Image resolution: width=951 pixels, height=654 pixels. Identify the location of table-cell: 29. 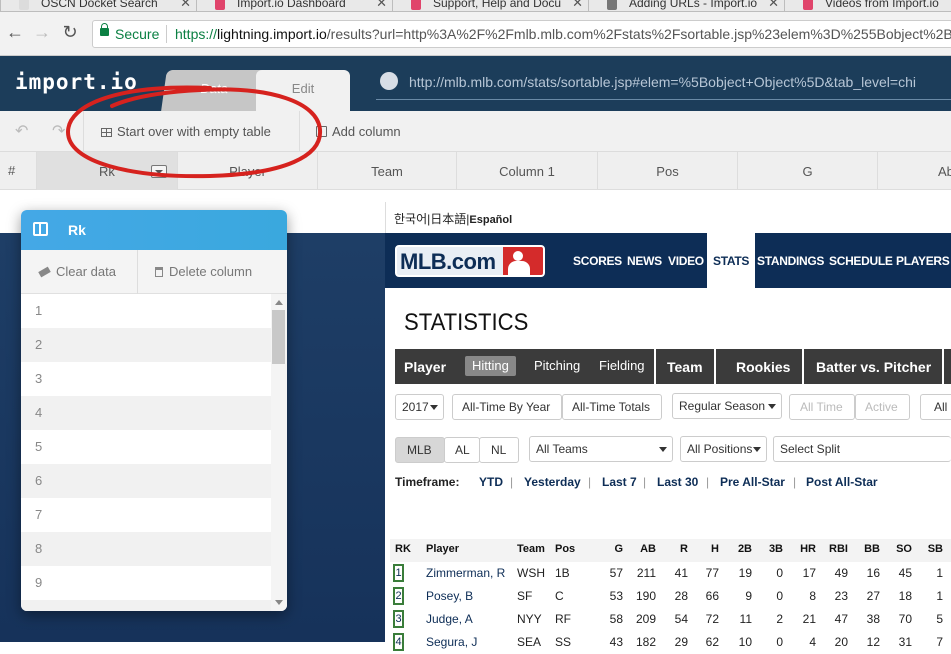
(681, 642).